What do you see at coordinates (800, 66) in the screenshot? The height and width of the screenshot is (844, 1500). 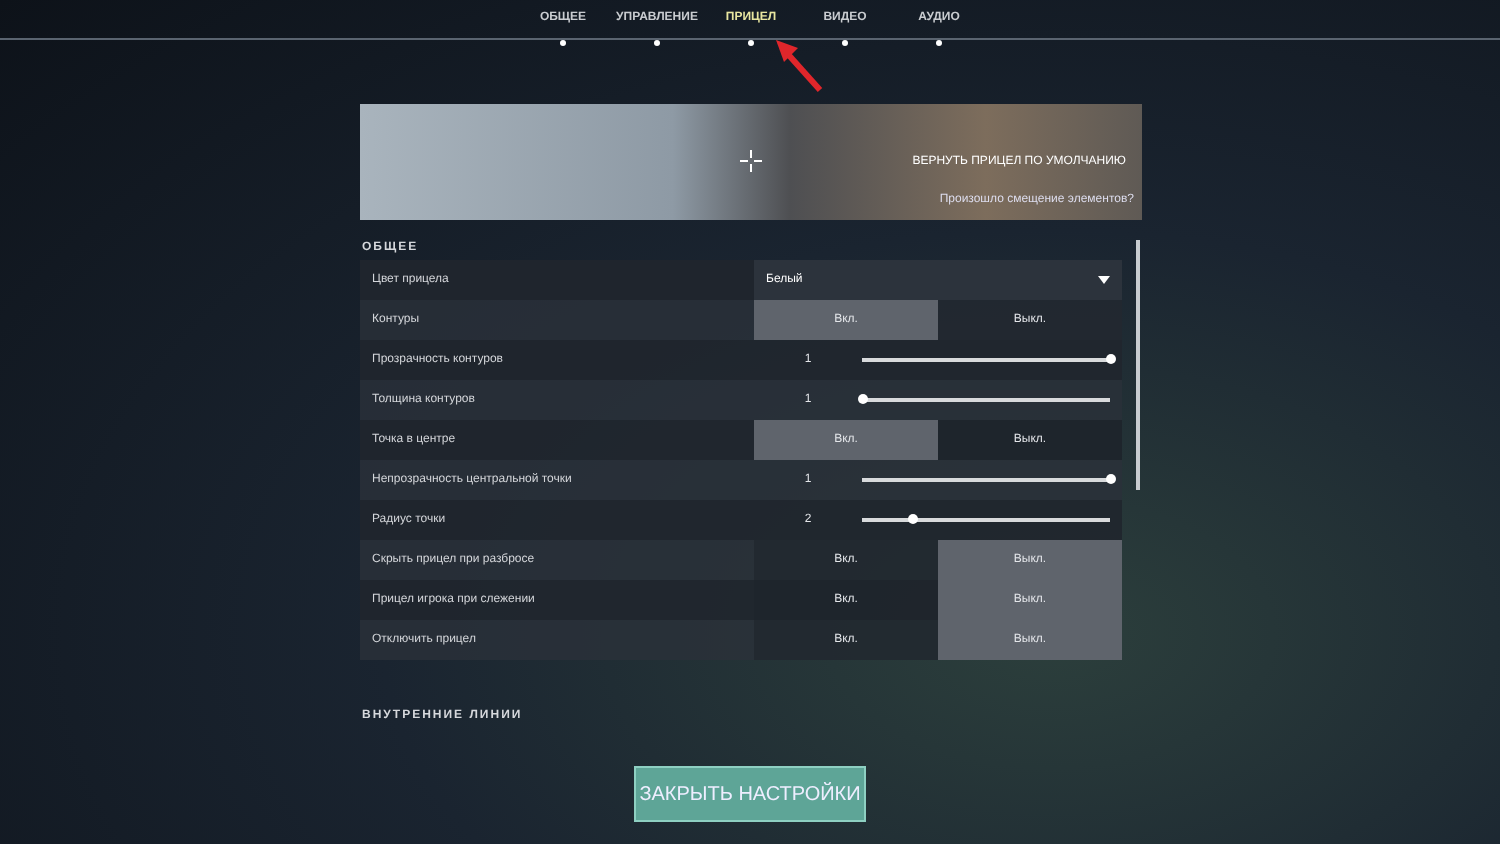 I see `arrow-annotation` at bounding box center [800, 66].